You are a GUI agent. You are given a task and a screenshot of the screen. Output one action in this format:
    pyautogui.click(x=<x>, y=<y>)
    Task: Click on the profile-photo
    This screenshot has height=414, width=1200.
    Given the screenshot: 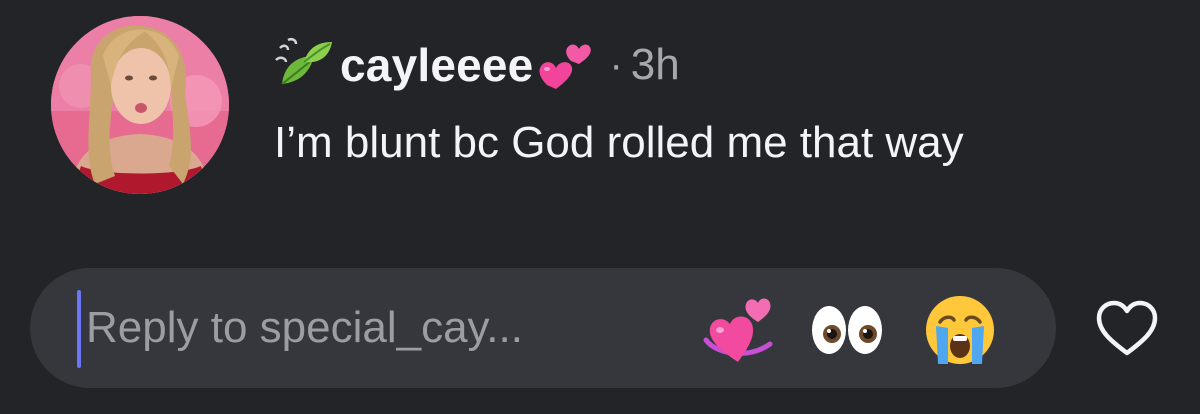 What is the action you would take?
    pyautogui.click(x=140, y=105)
    